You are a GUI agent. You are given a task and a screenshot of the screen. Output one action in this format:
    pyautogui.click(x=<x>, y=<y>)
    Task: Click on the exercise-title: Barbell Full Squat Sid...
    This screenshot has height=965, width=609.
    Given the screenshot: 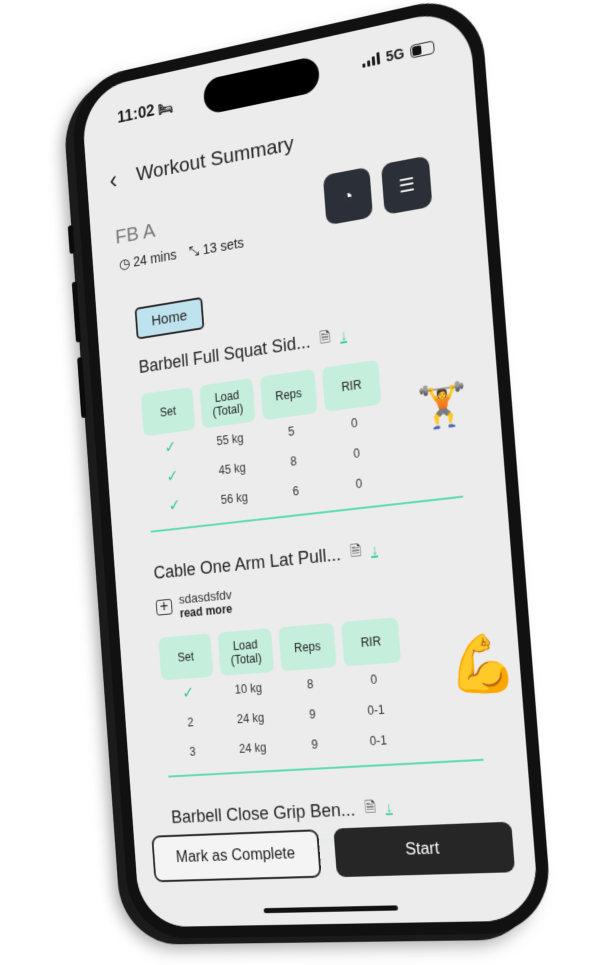 What is the action you would take?
    pyautogui.click(x=224, y=354)
    